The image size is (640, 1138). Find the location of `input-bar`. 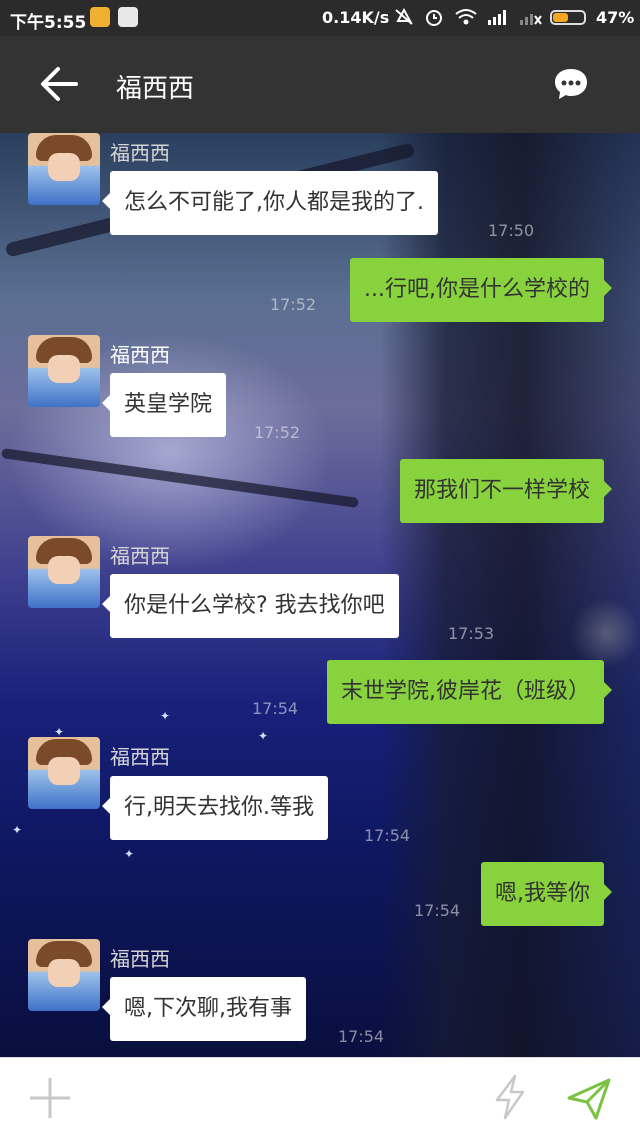

input-bar is located at coordinates (320, 1097).